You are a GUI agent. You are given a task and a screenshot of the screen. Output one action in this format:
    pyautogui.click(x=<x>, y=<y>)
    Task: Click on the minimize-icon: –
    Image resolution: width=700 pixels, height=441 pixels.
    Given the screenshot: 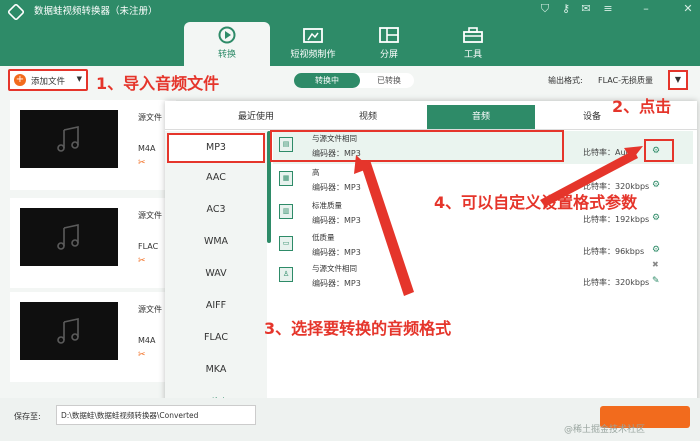 What is the action you would take?
    pyautogui.click(x=646, y=8)
    